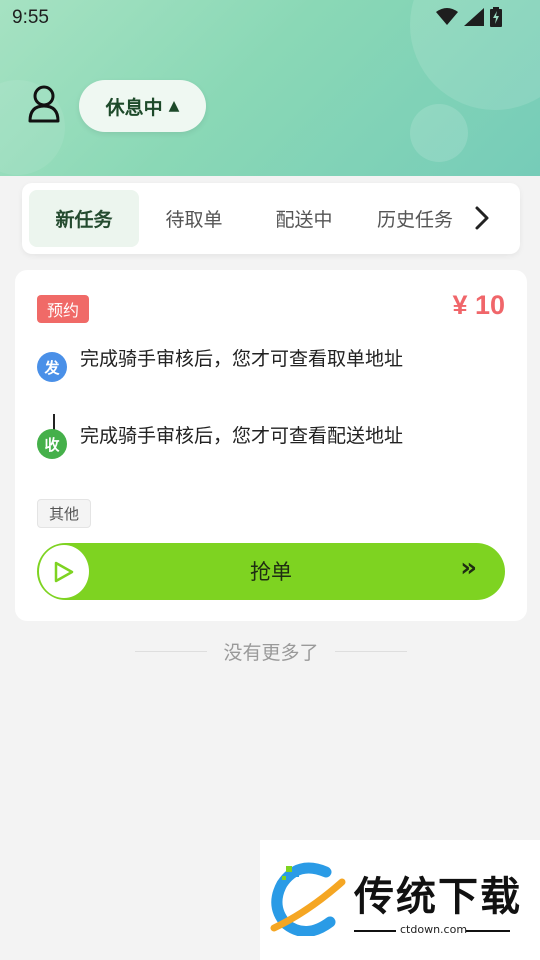 The width and height of the screenshot is (540, 960). I want to click on status-time: 9:55, so click(30, 17).